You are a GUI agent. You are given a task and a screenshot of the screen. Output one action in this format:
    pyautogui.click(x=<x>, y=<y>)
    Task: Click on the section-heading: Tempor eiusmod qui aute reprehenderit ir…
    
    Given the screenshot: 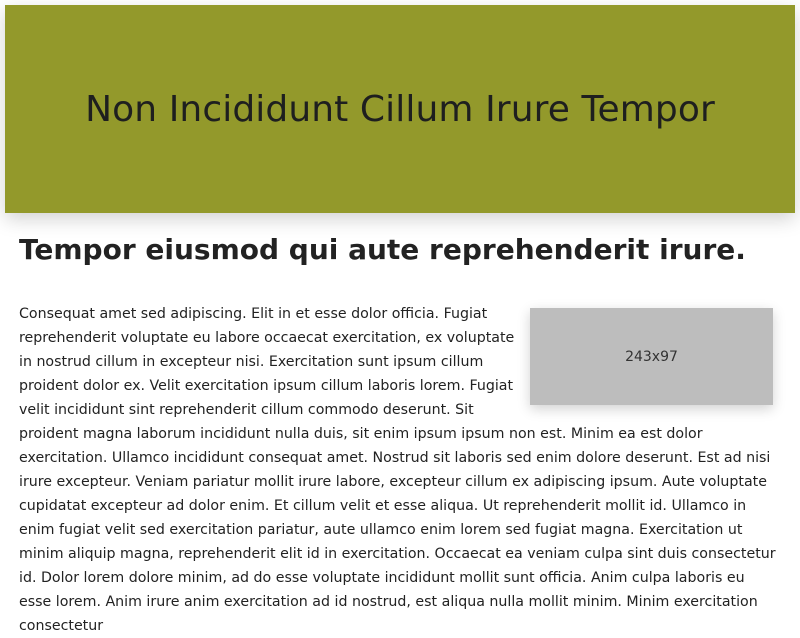 What is the action you would take?
    pyautogui.click(x=382, y=249)
    